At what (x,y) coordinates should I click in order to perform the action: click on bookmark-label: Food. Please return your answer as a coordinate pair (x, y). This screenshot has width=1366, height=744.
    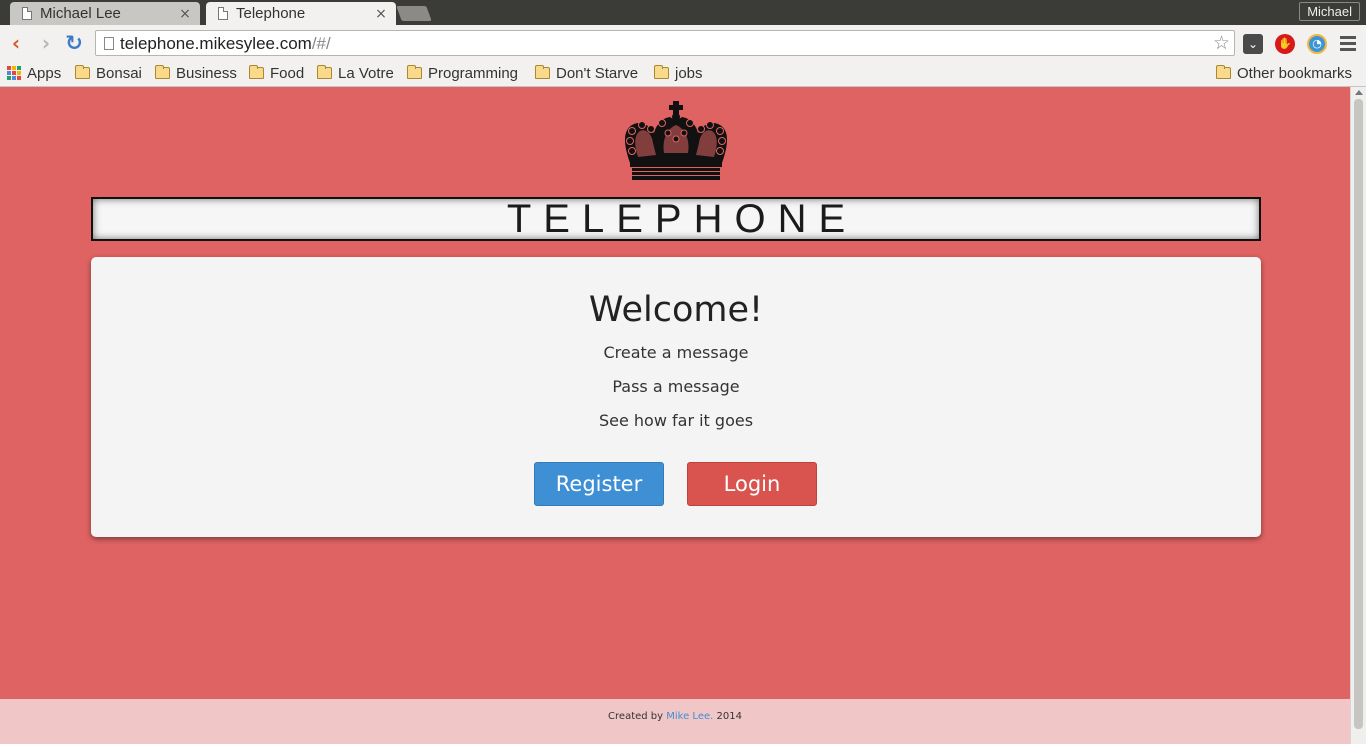
    Looking at the image, I should click on (287, 73).